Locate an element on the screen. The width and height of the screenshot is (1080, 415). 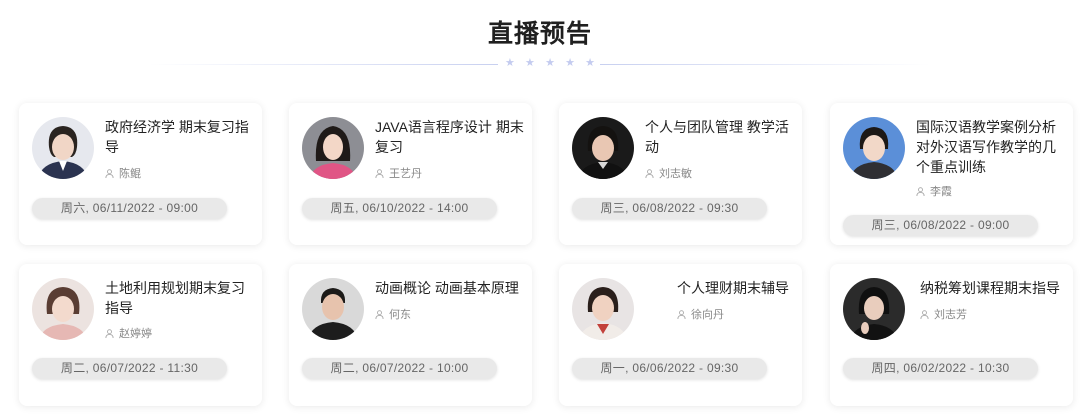
start-time: 周二, 06/07/2022 - 11:30 is located at coordinates (129, 368).